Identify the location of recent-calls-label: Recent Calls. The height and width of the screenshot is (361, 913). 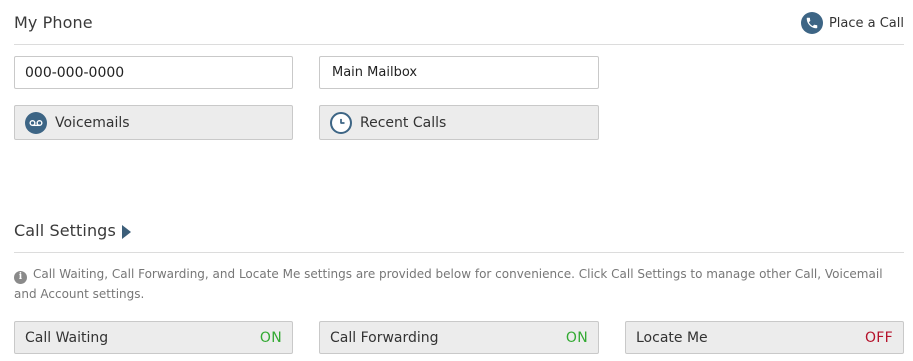
(403, 122).